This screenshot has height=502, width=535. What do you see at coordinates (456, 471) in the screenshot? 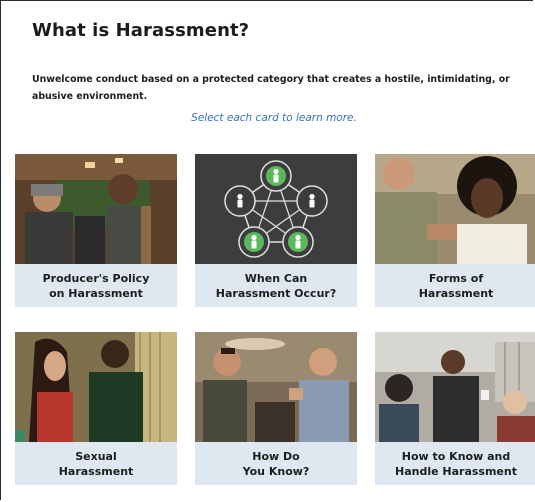
I see `card-label-line2: Handle Harassment` at bounding box center [456, 471].